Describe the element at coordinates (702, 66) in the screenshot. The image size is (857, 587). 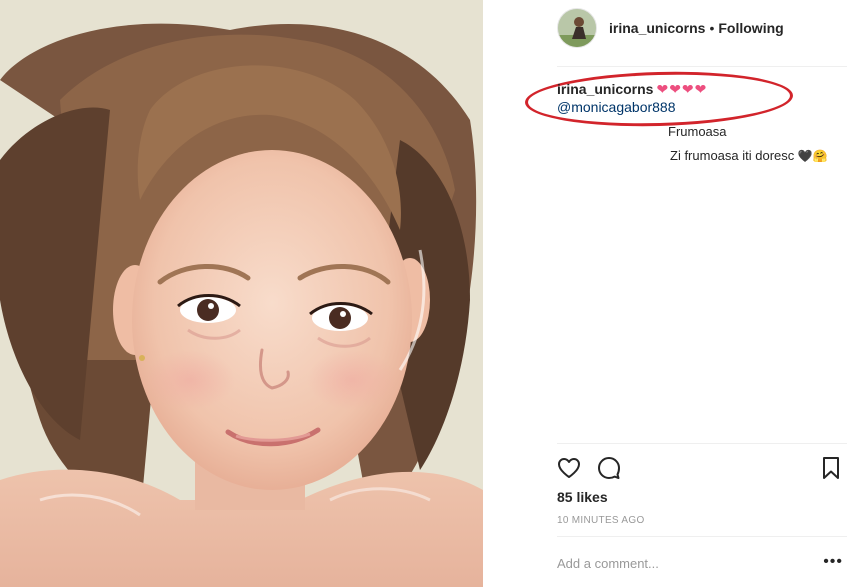
I see `header-divider` at that location.